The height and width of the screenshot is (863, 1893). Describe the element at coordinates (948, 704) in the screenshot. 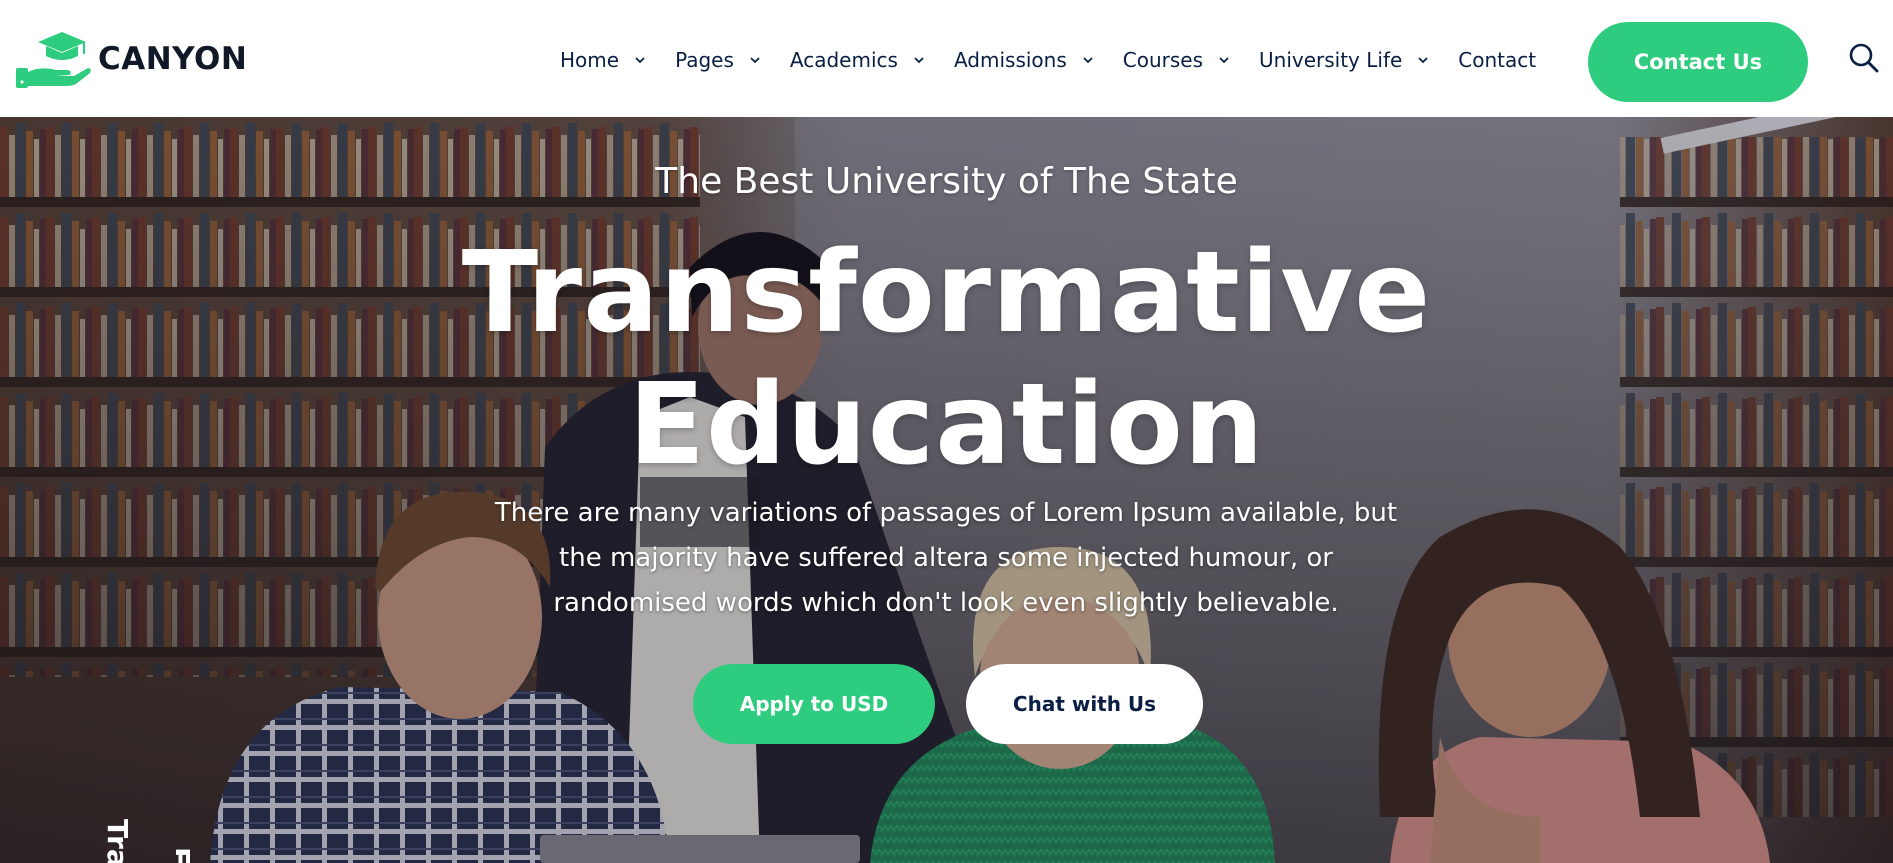

I see `hero-button-row: Apply to USD Chat with Us` at that location.